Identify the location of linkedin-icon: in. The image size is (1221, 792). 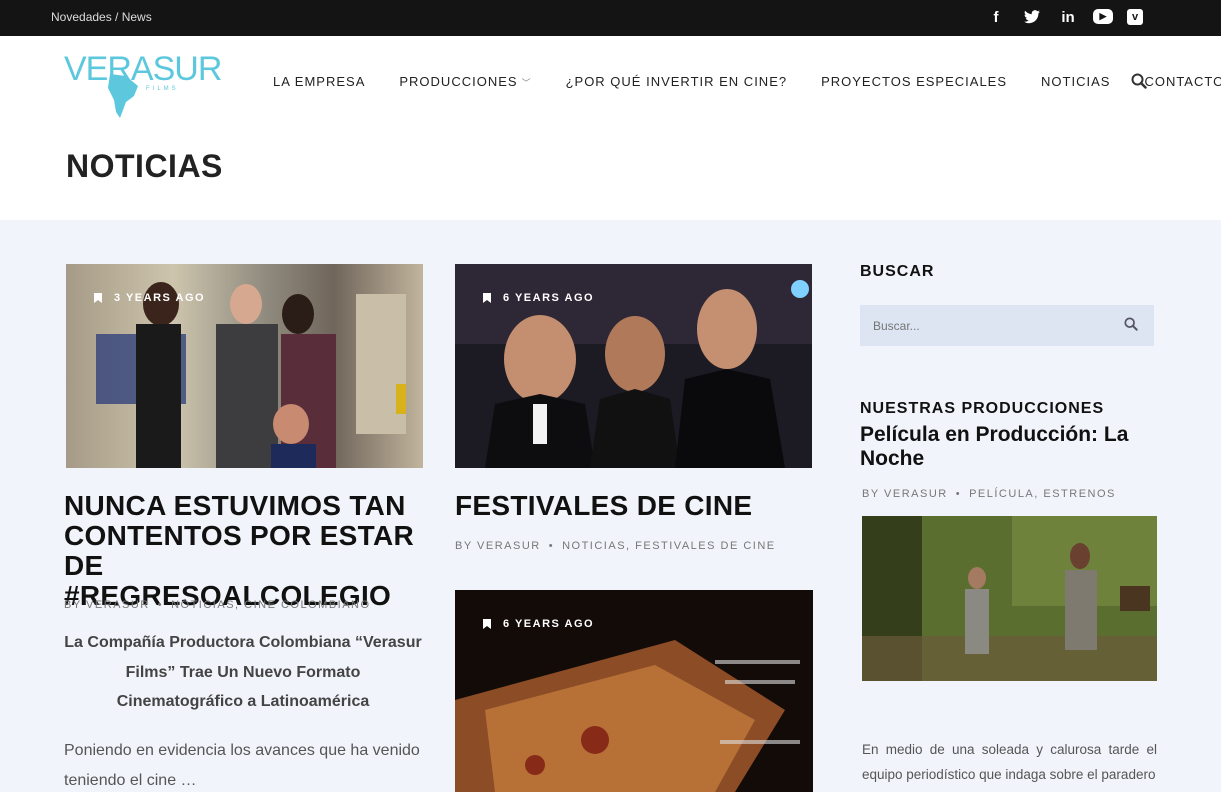
(1068, 17).